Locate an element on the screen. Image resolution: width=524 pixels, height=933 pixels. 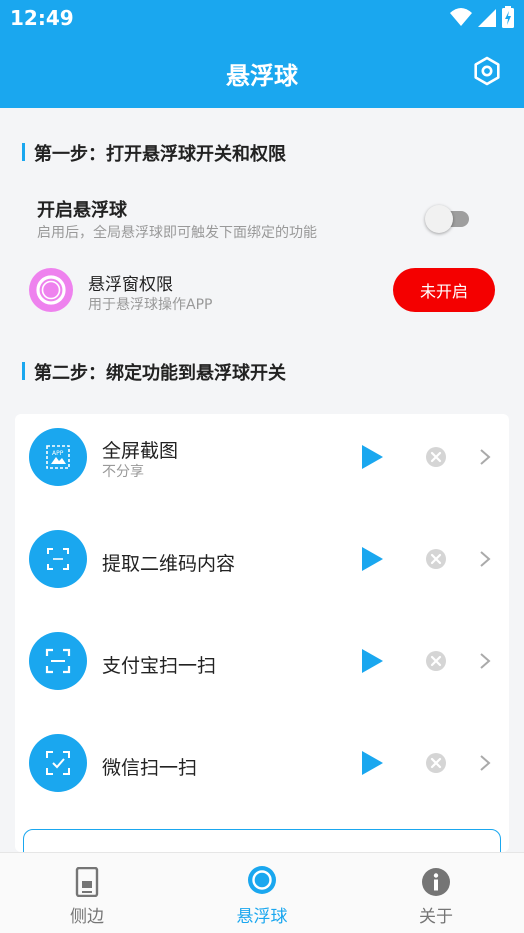
nav-label: 关于 is located at coordinates (436, 917).